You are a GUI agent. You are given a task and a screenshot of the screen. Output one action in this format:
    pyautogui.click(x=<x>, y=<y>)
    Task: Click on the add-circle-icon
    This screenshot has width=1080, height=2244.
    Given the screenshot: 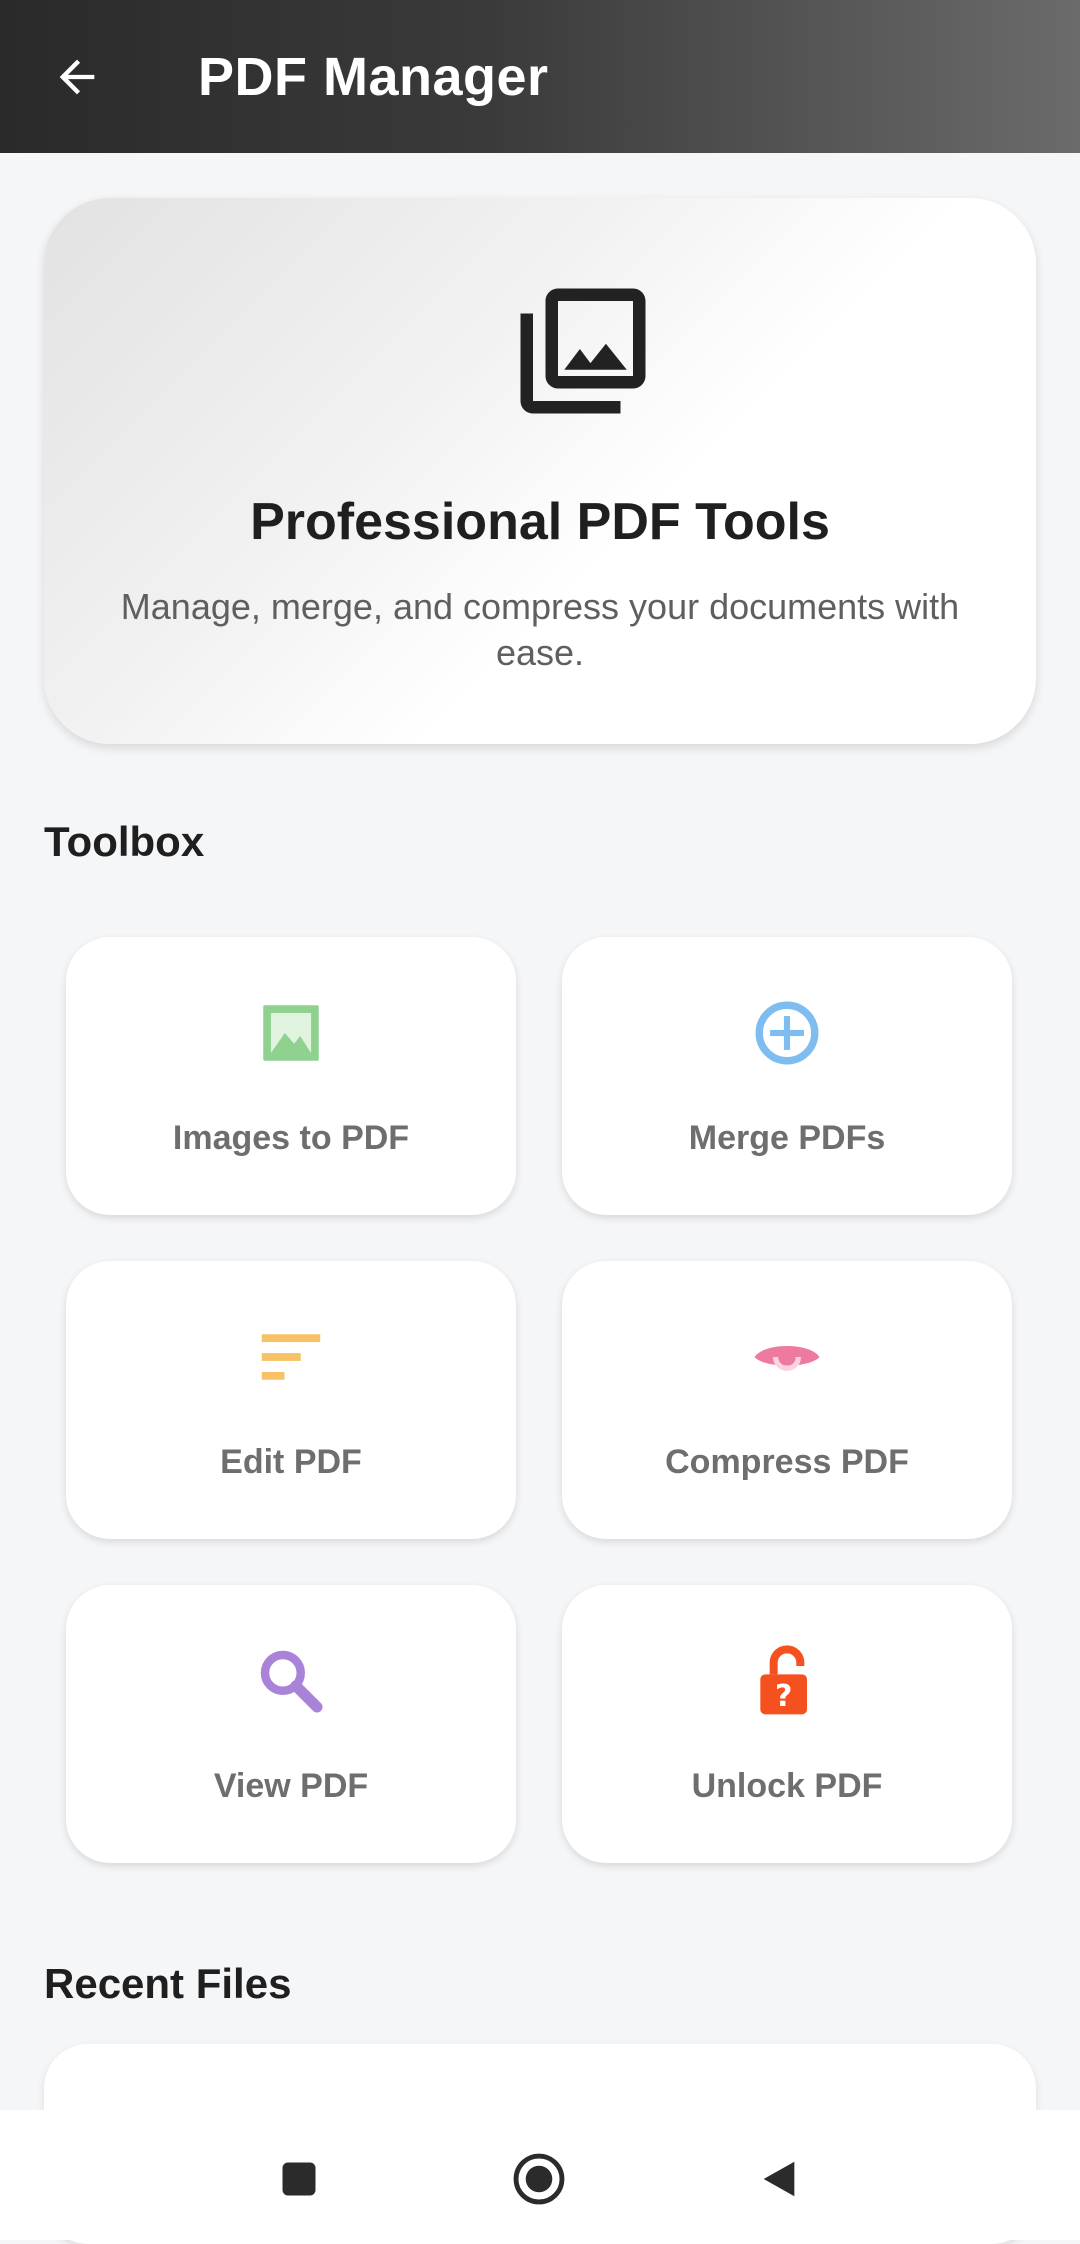 What is the action you would take?
    pyautogui.click(x=787, y=1033)
    